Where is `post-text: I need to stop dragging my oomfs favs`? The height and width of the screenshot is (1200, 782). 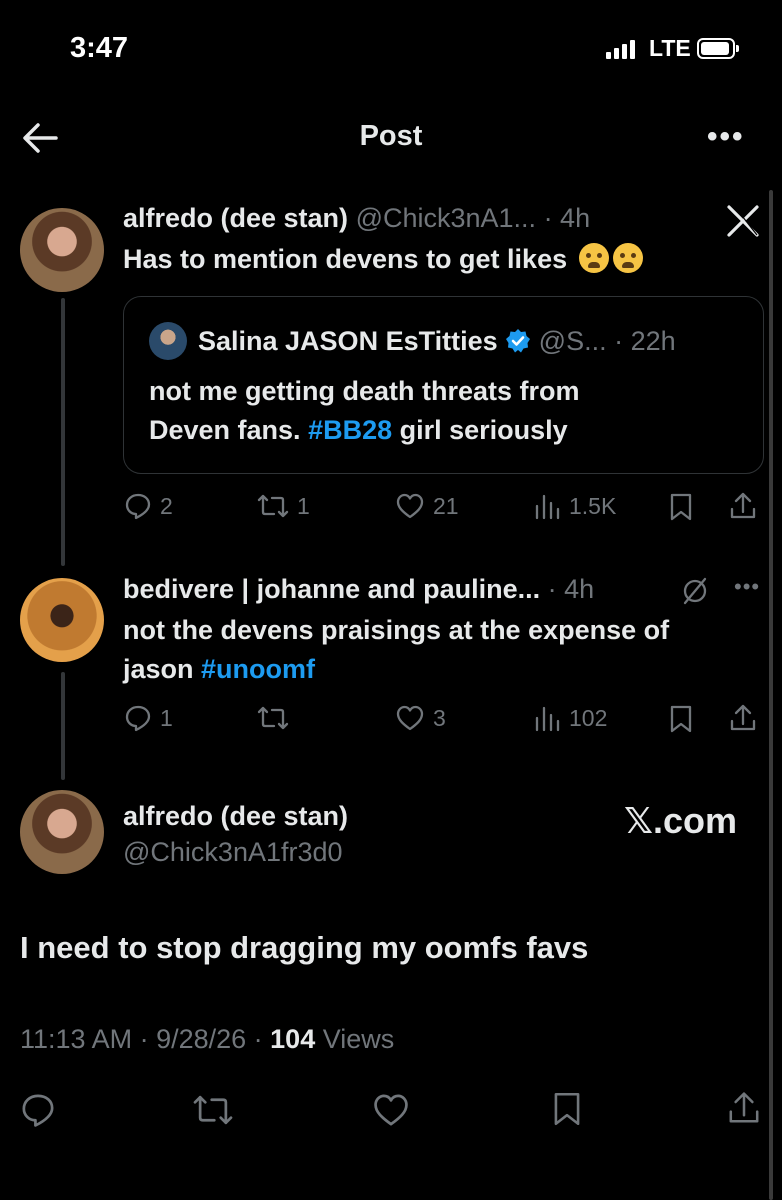 post-text: I need to stop dragging my oomfs favs is located at coordinates (304, 947).